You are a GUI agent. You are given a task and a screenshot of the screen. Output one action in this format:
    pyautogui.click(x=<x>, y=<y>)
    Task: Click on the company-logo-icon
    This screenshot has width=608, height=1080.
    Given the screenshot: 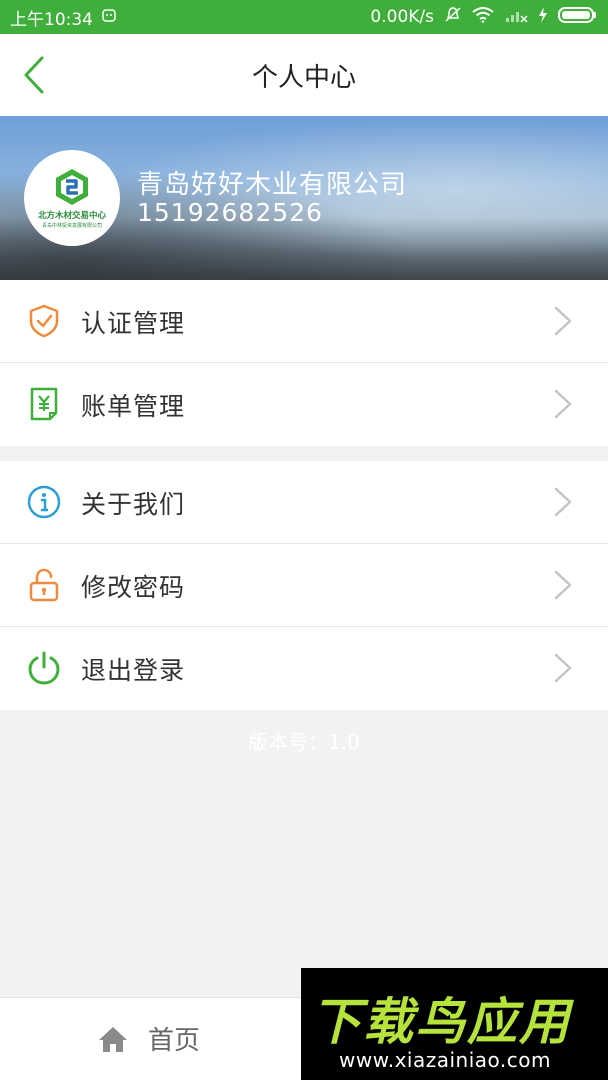 What is the action you would take?
    pyautogui.click(x=72, y=187)
    